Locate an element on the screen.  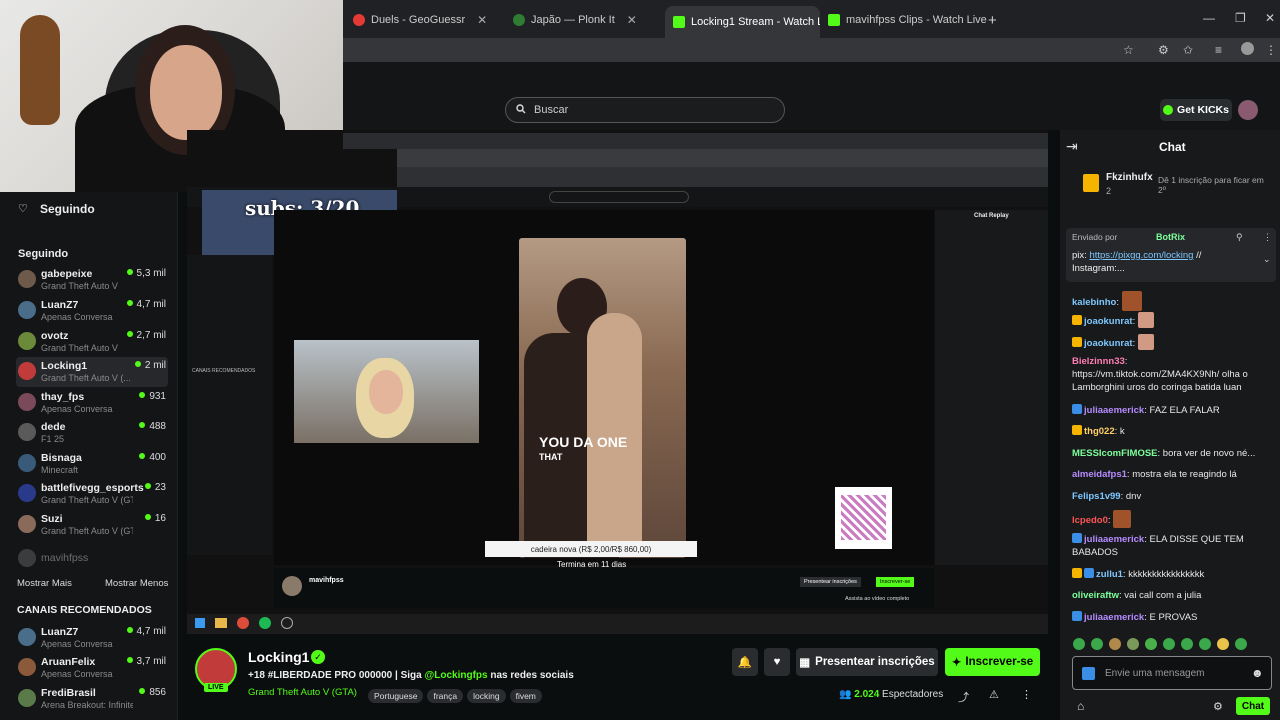
sidebar-item-mavihfpss-offline: mavihfpss is located at coordinates (92, 559).